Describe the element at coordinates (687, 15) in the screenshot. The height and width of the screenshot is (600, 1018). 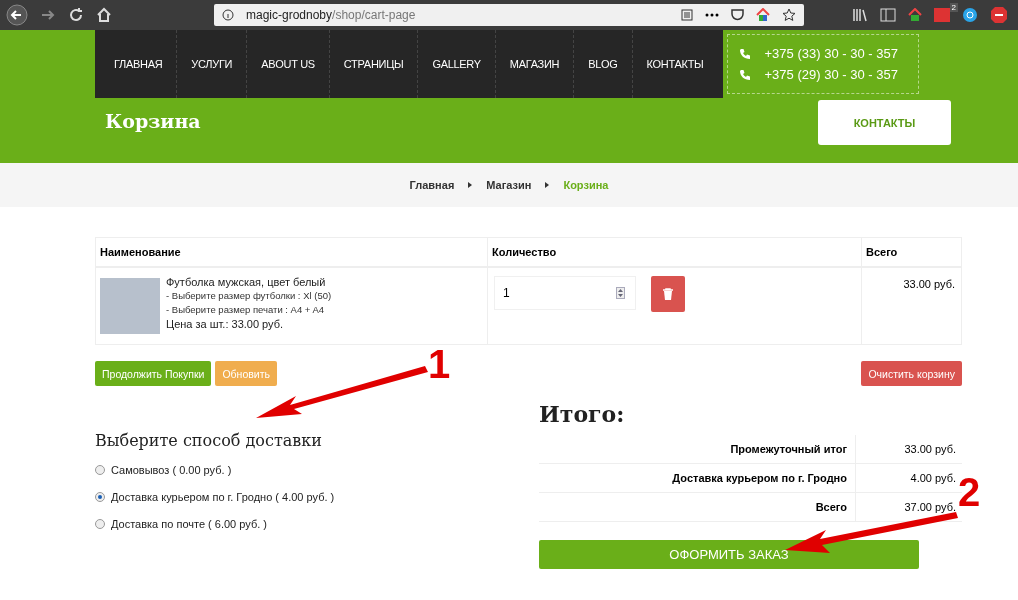
I see `reader-icon` at that location.